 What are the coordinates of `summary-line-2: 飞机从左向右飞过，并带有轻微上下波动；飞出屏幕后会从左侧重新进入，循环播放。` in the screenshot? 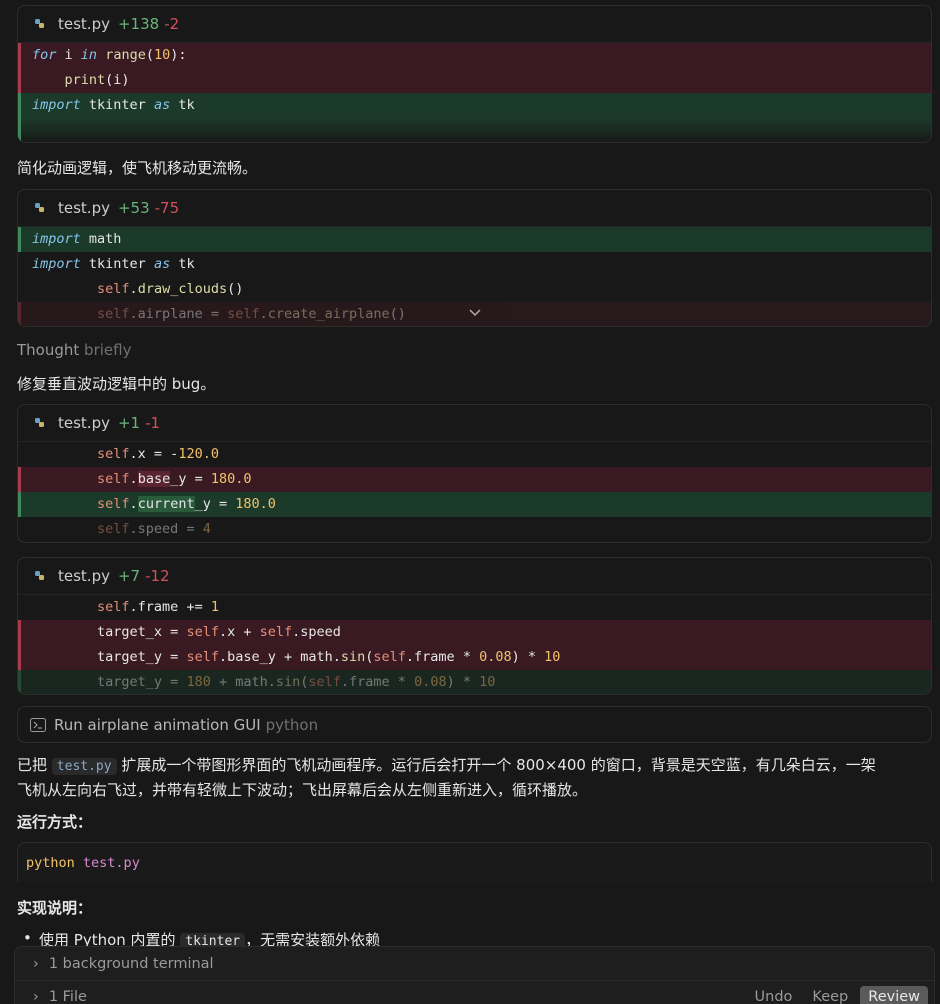 It's located at (302, 790).